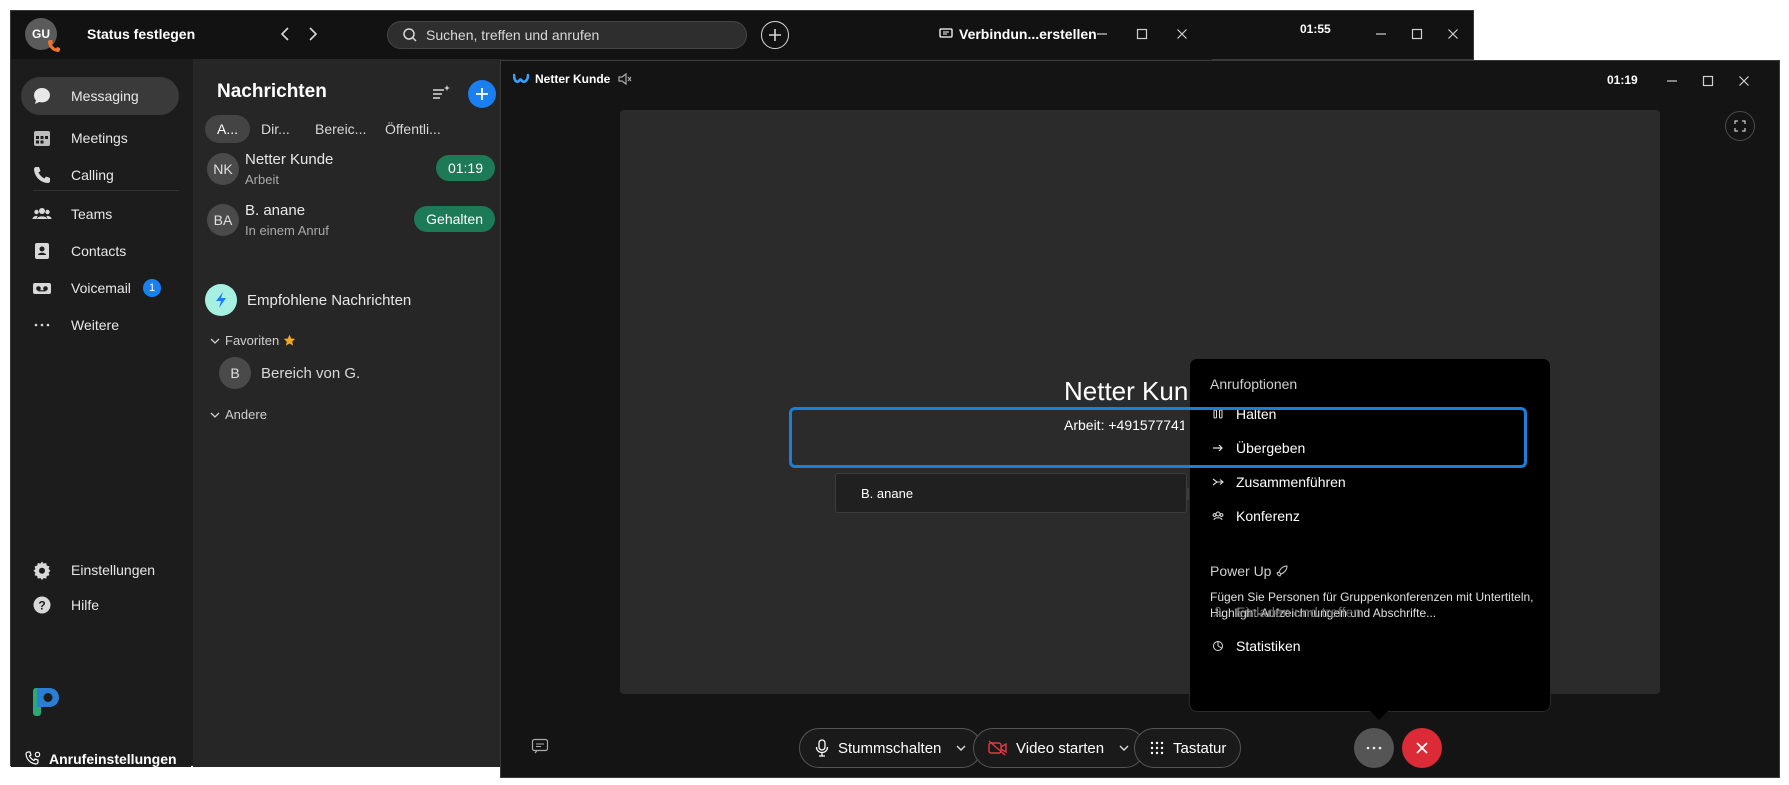 The image size is (1789, 785). Describe the element at coordinates (441, 93) in the screenshot. I see `filter-sparkle-icon` at that location.